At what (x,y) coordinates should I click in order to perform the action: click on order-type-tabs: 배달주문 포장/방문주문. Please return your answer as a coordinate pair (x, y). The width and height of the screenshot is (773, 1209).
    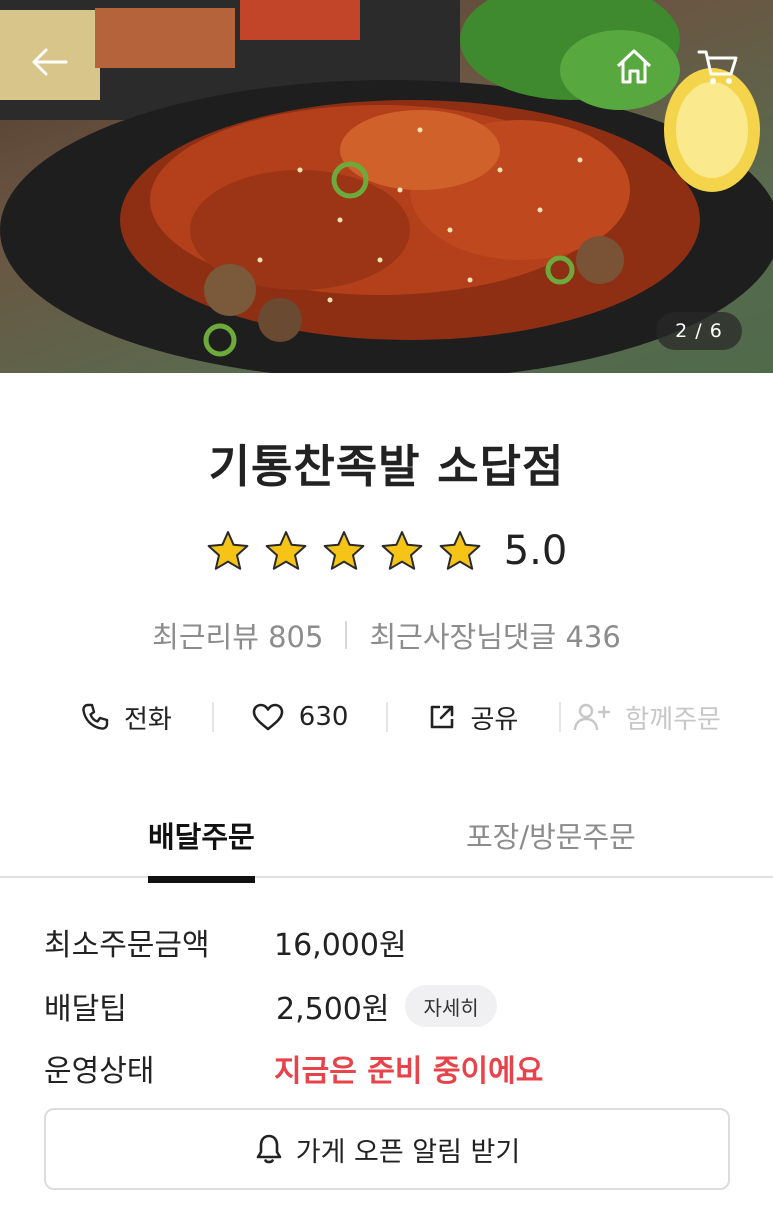
    Looking at the image, I should click on (386, 841).